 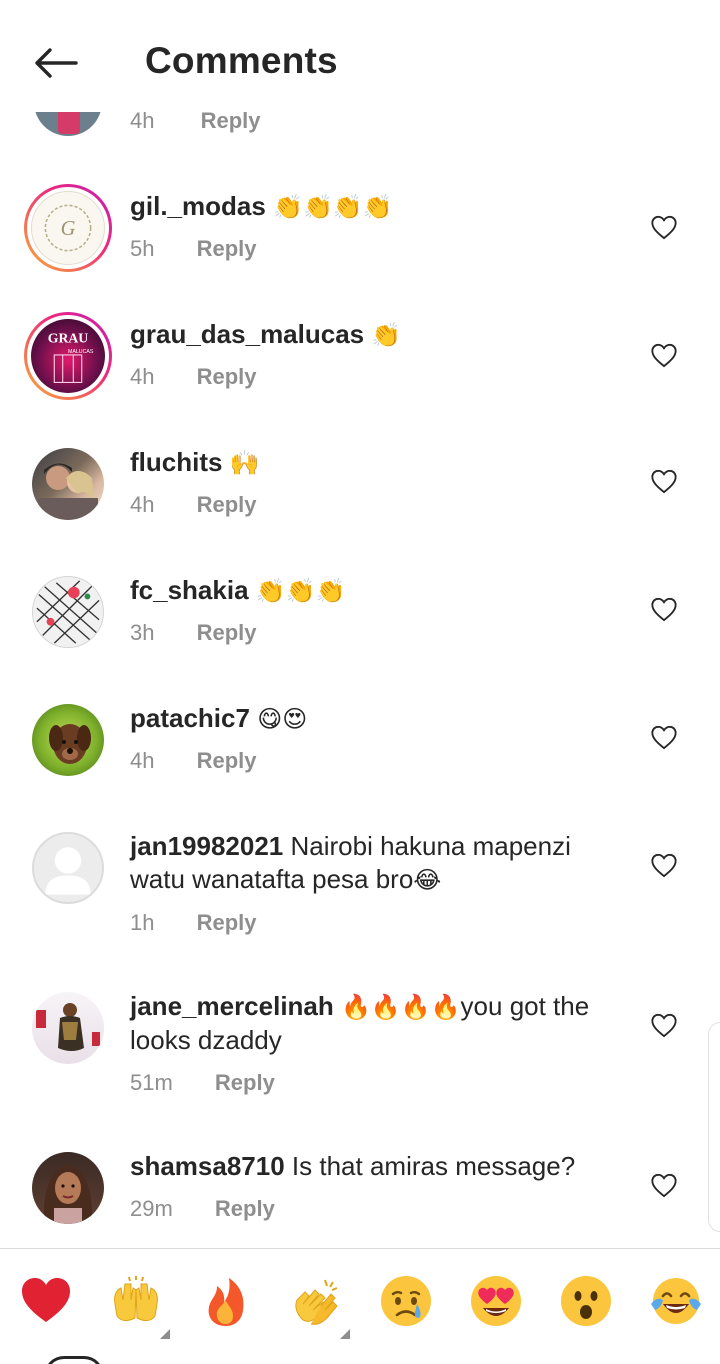 I want to click on comment-emoji: 😋😍, so click(x=282, y=719).